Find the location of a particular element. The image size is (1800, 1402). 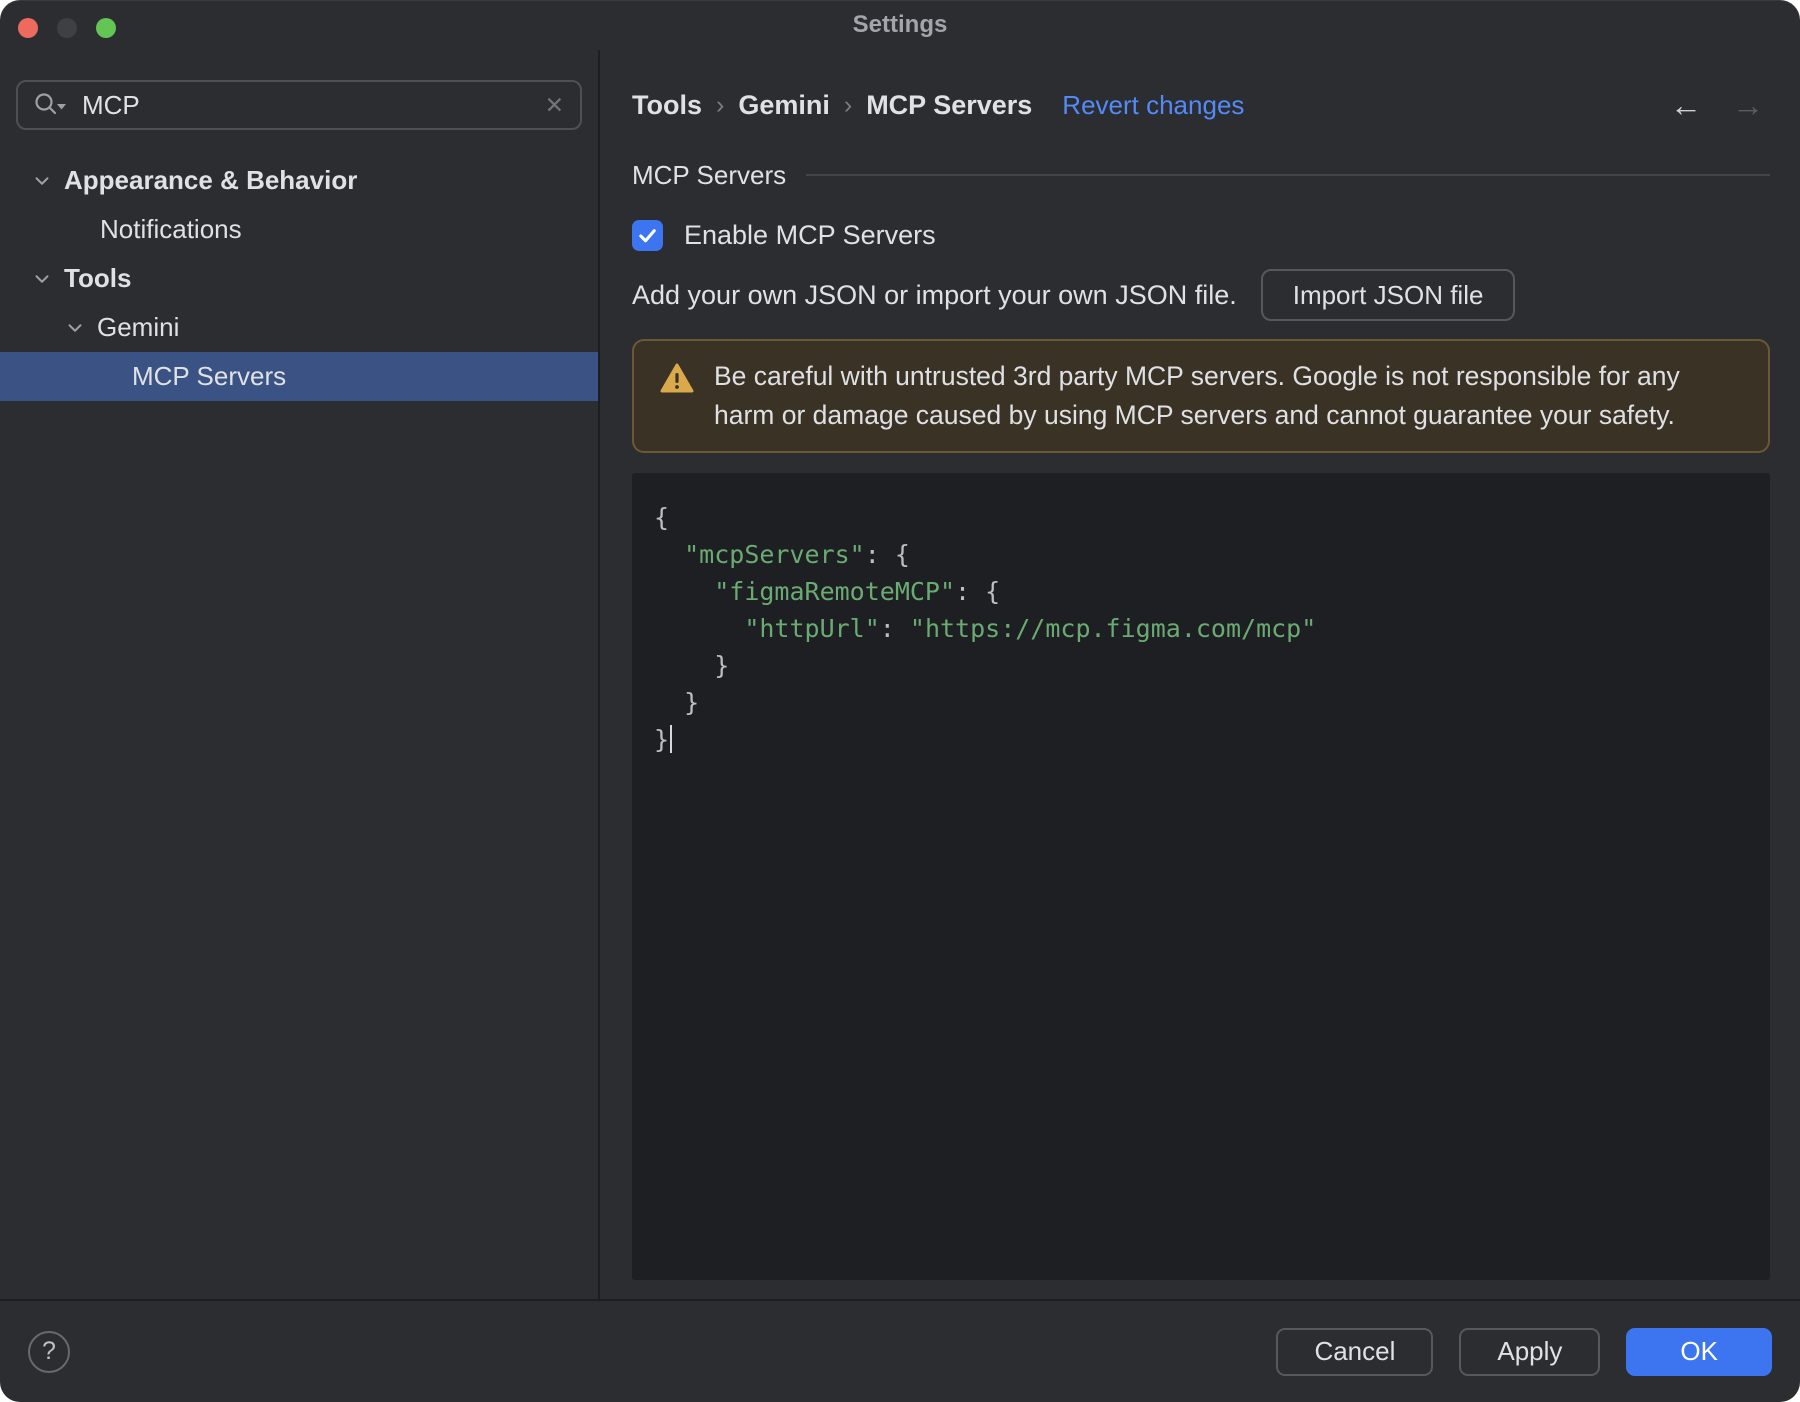

tree-item-label: Notifications is located at coordinates (171, 229).